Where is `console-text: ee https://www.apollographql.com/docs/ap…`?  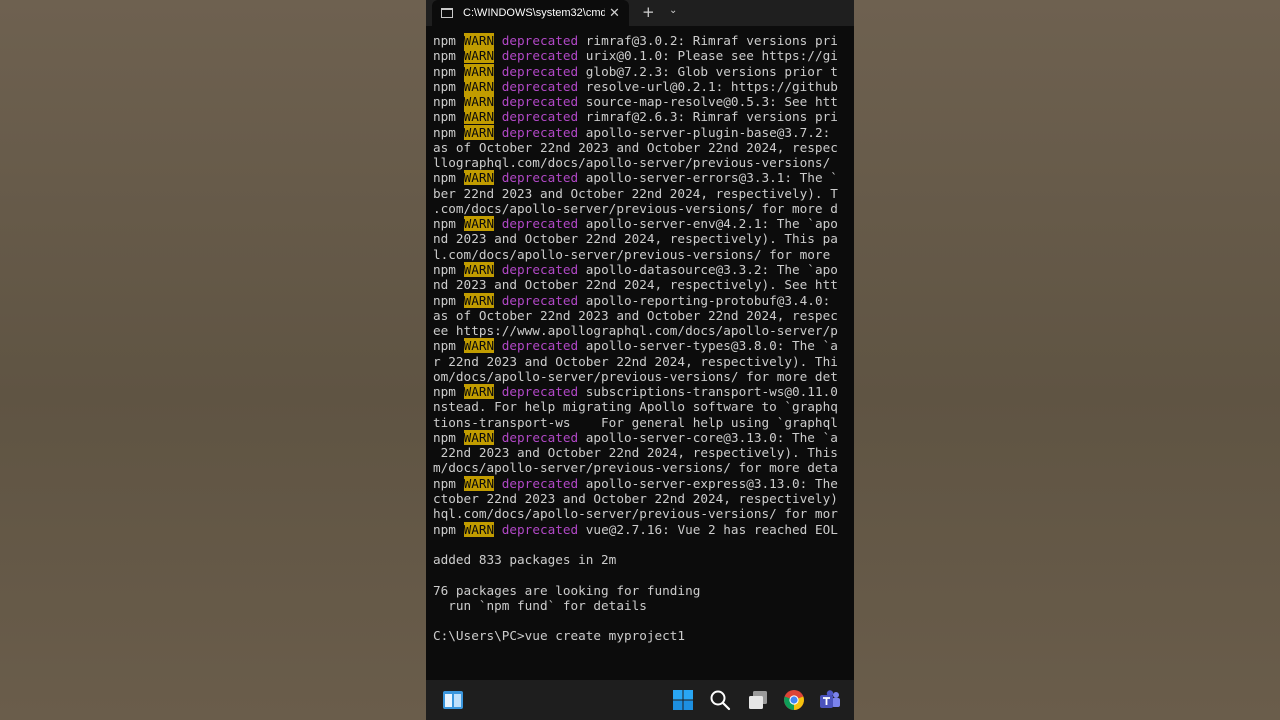 console-text: ee https://www.apollographql.com/docs/ap… is located at coordinates (635, 331).